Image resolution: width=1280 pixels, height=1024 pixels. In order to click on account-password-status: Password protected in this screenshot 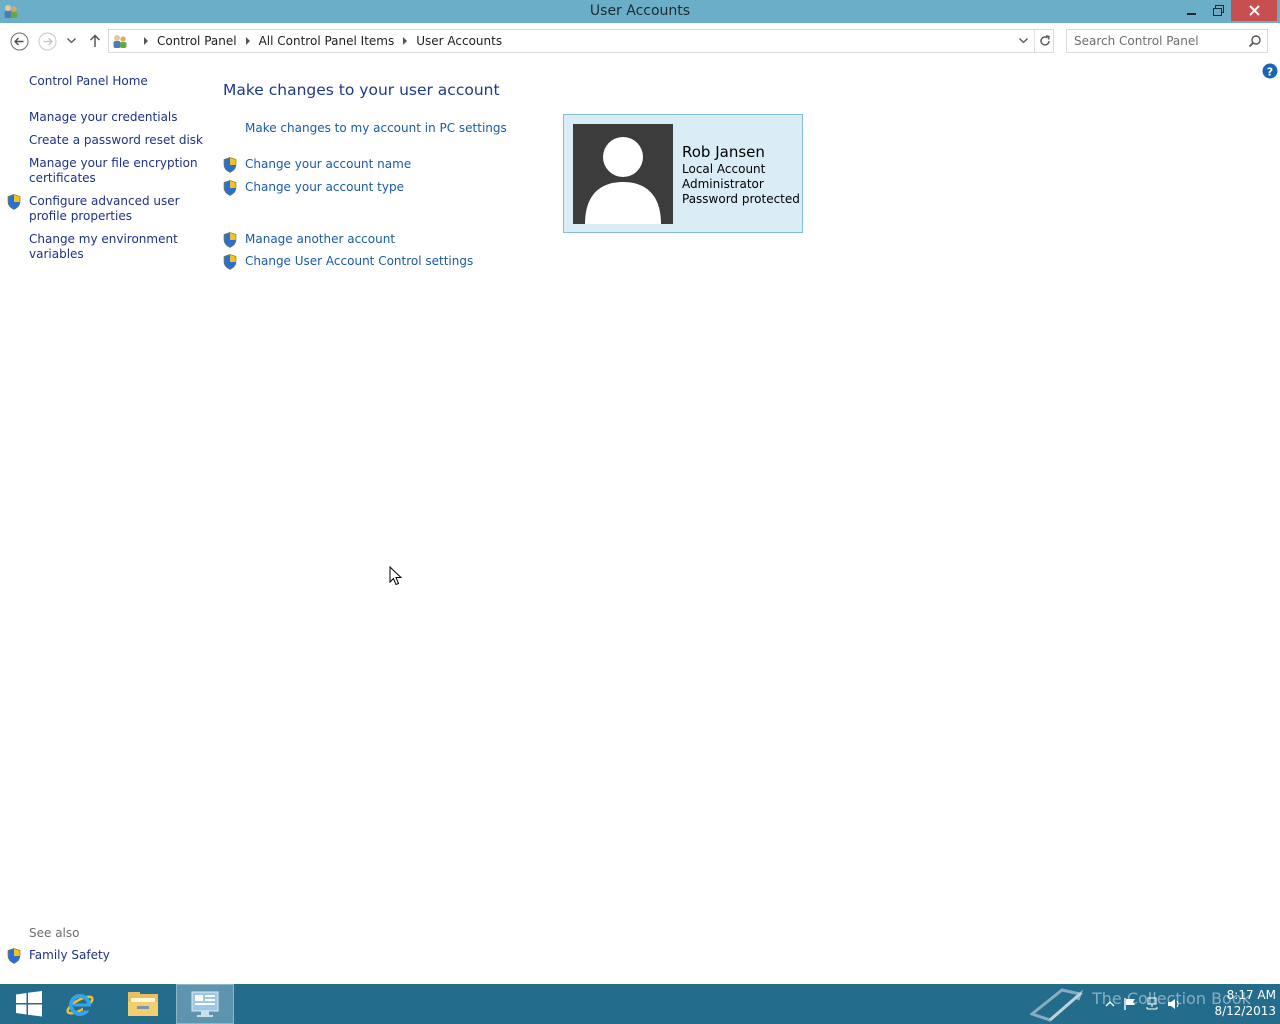, I will do `click(741, 199)`.